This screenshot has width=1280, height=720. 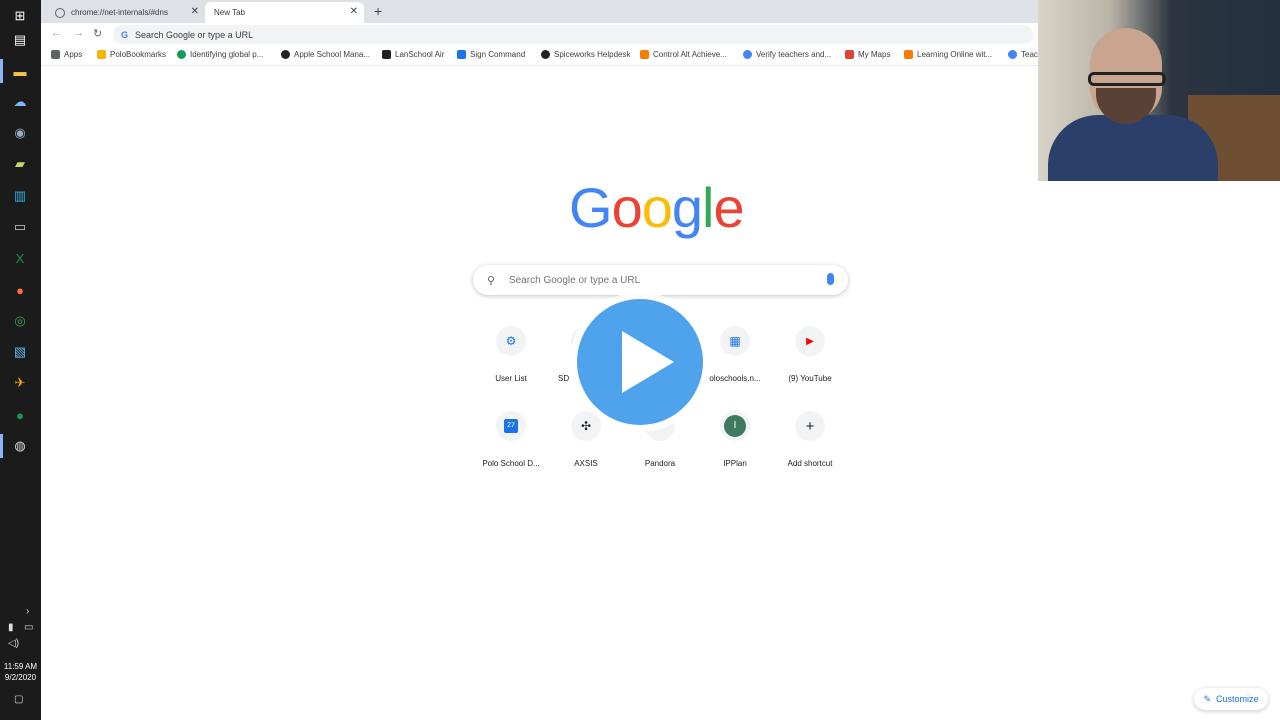 What do you see at coordinates (1237, 699) in the screenshot?
I see `customize-label: Customize` at bounding box center [1237, 699].